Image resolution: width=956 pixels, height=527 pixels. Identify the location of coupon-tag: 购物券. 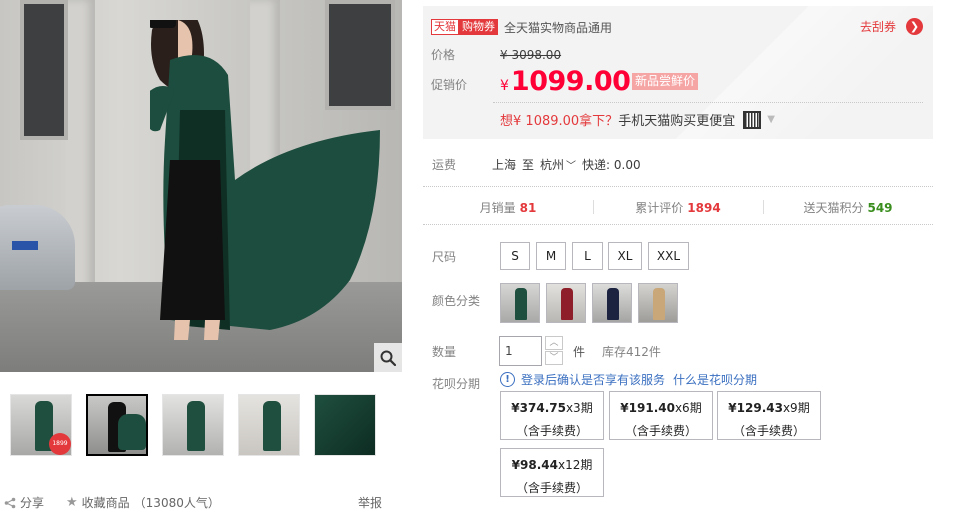
(478, 27).